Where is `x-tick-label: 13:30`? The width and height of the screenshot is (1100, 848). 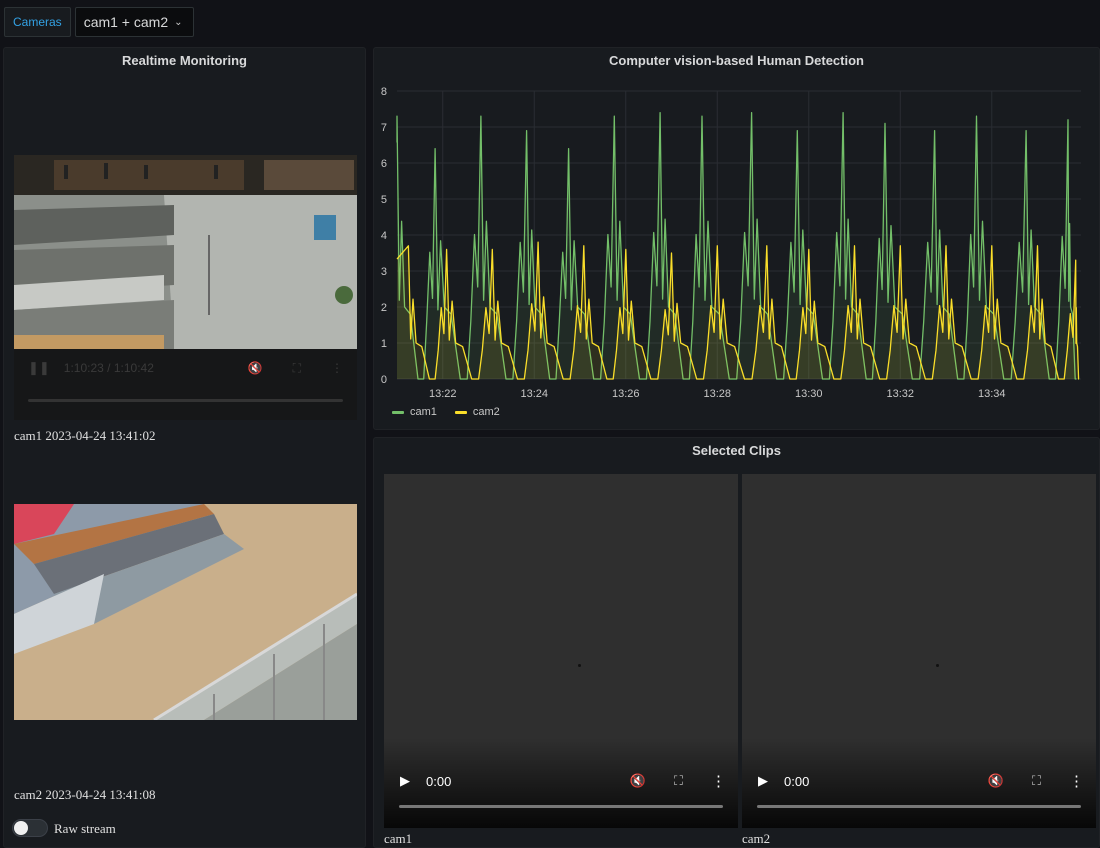
x-tick-label: 13:30 is located at coordinates (809, 394).